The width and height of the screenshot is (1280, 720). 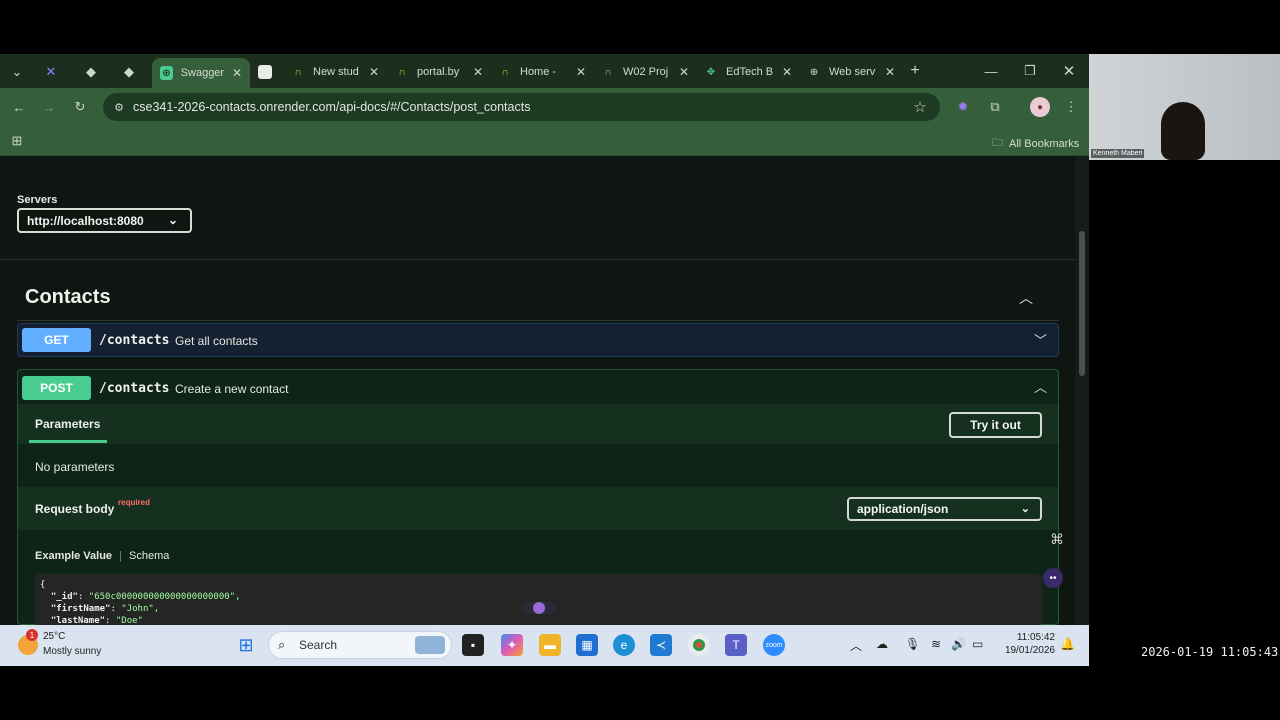 What do you see at coordinates (473, 645) in the screenshot?
I see `task-view-icon: ▪` at bounding box center [473, 645].